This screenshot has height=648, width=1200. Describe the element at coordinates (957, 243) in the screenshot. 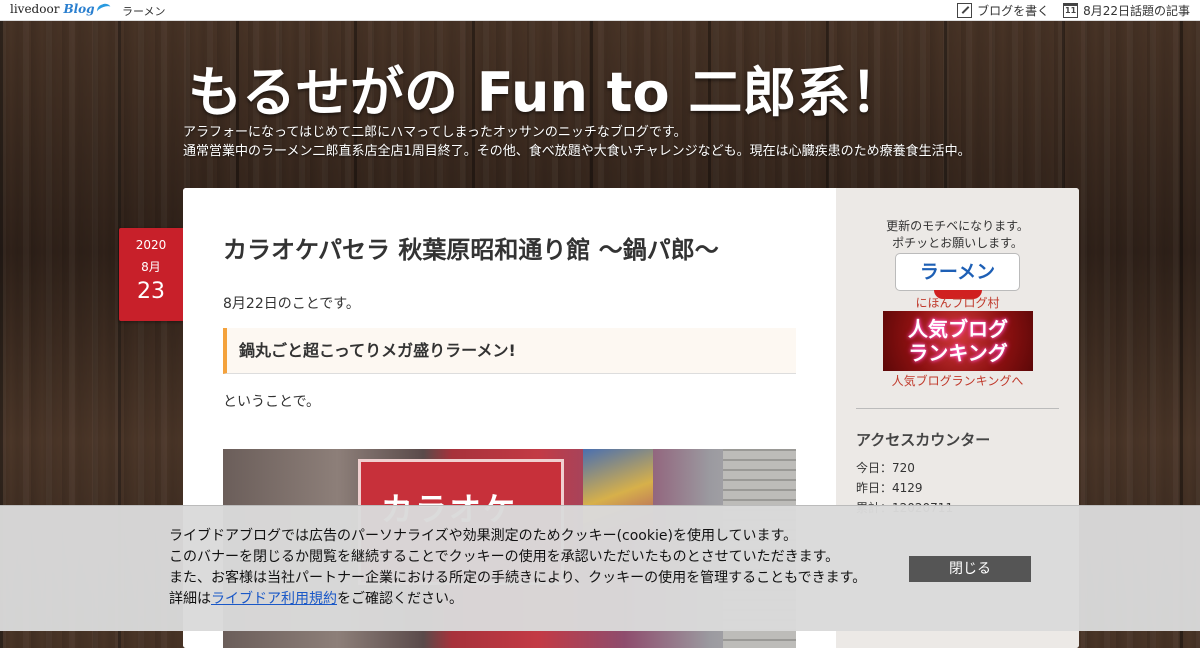

I see `motivation-line: ポチッとお願いします。` at that location.